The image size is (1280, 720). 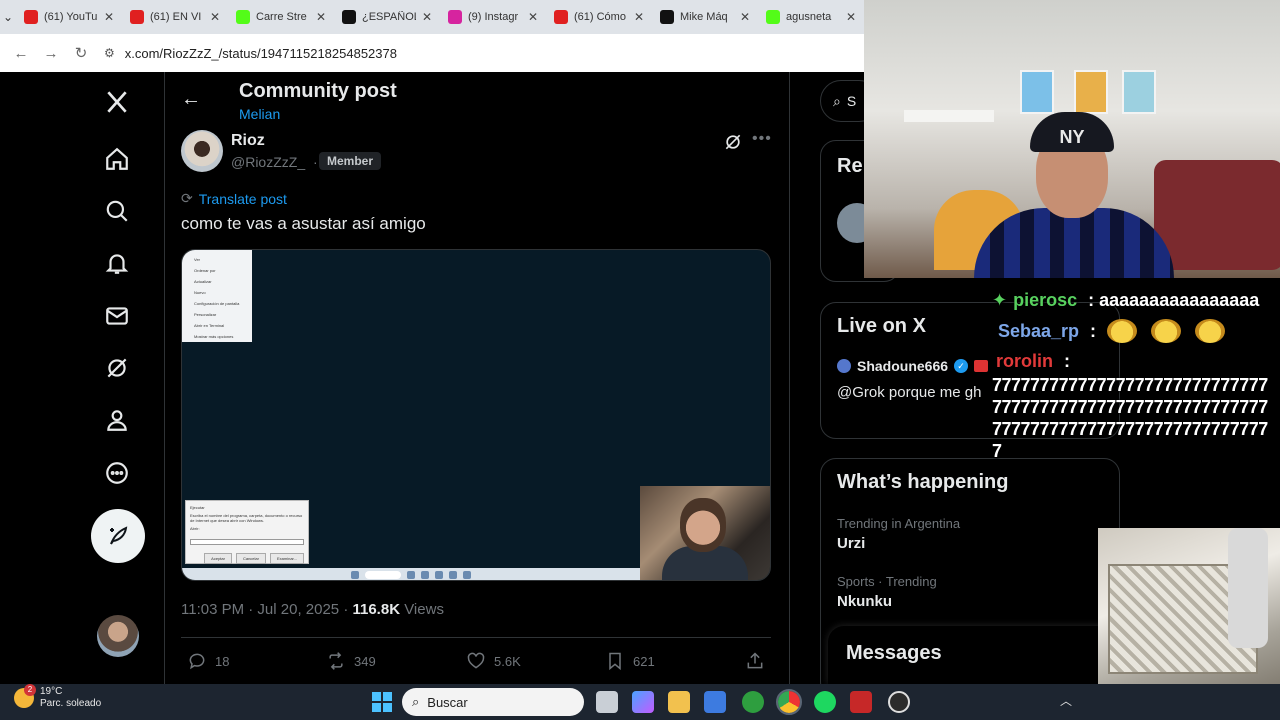 I want to click on search-icon: ⌕, so click(x=416, y=701).